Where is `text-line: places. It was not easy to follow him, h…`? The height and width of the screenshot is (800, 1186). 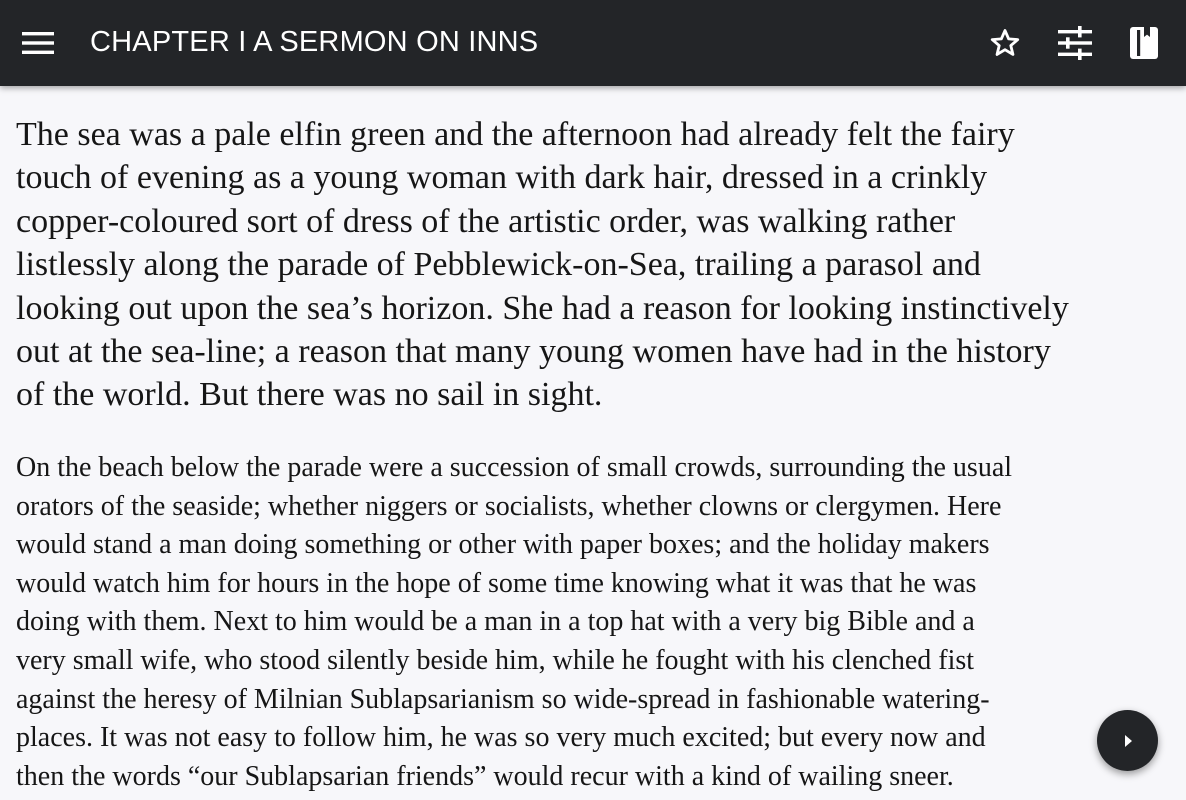
text-line: places. It was not easy to follow him, h… is located at coordinates (501, 738).